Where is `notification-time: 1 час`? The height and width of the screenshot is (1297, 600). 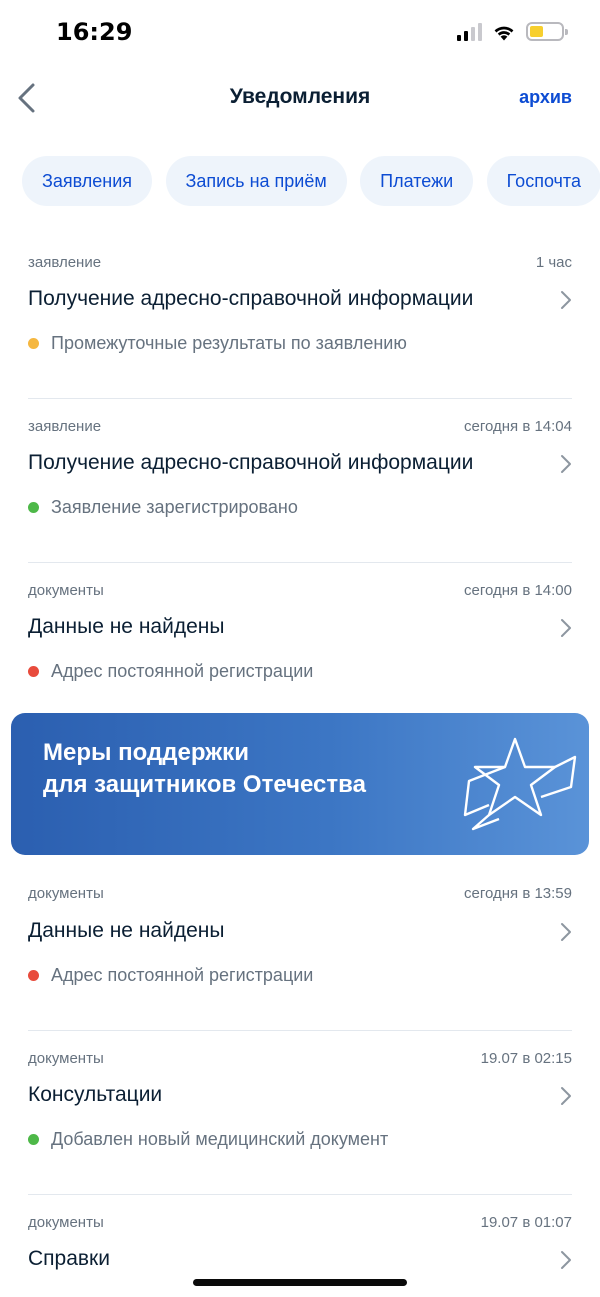
notification-time: 1 час is located at coordinates (553, 262).